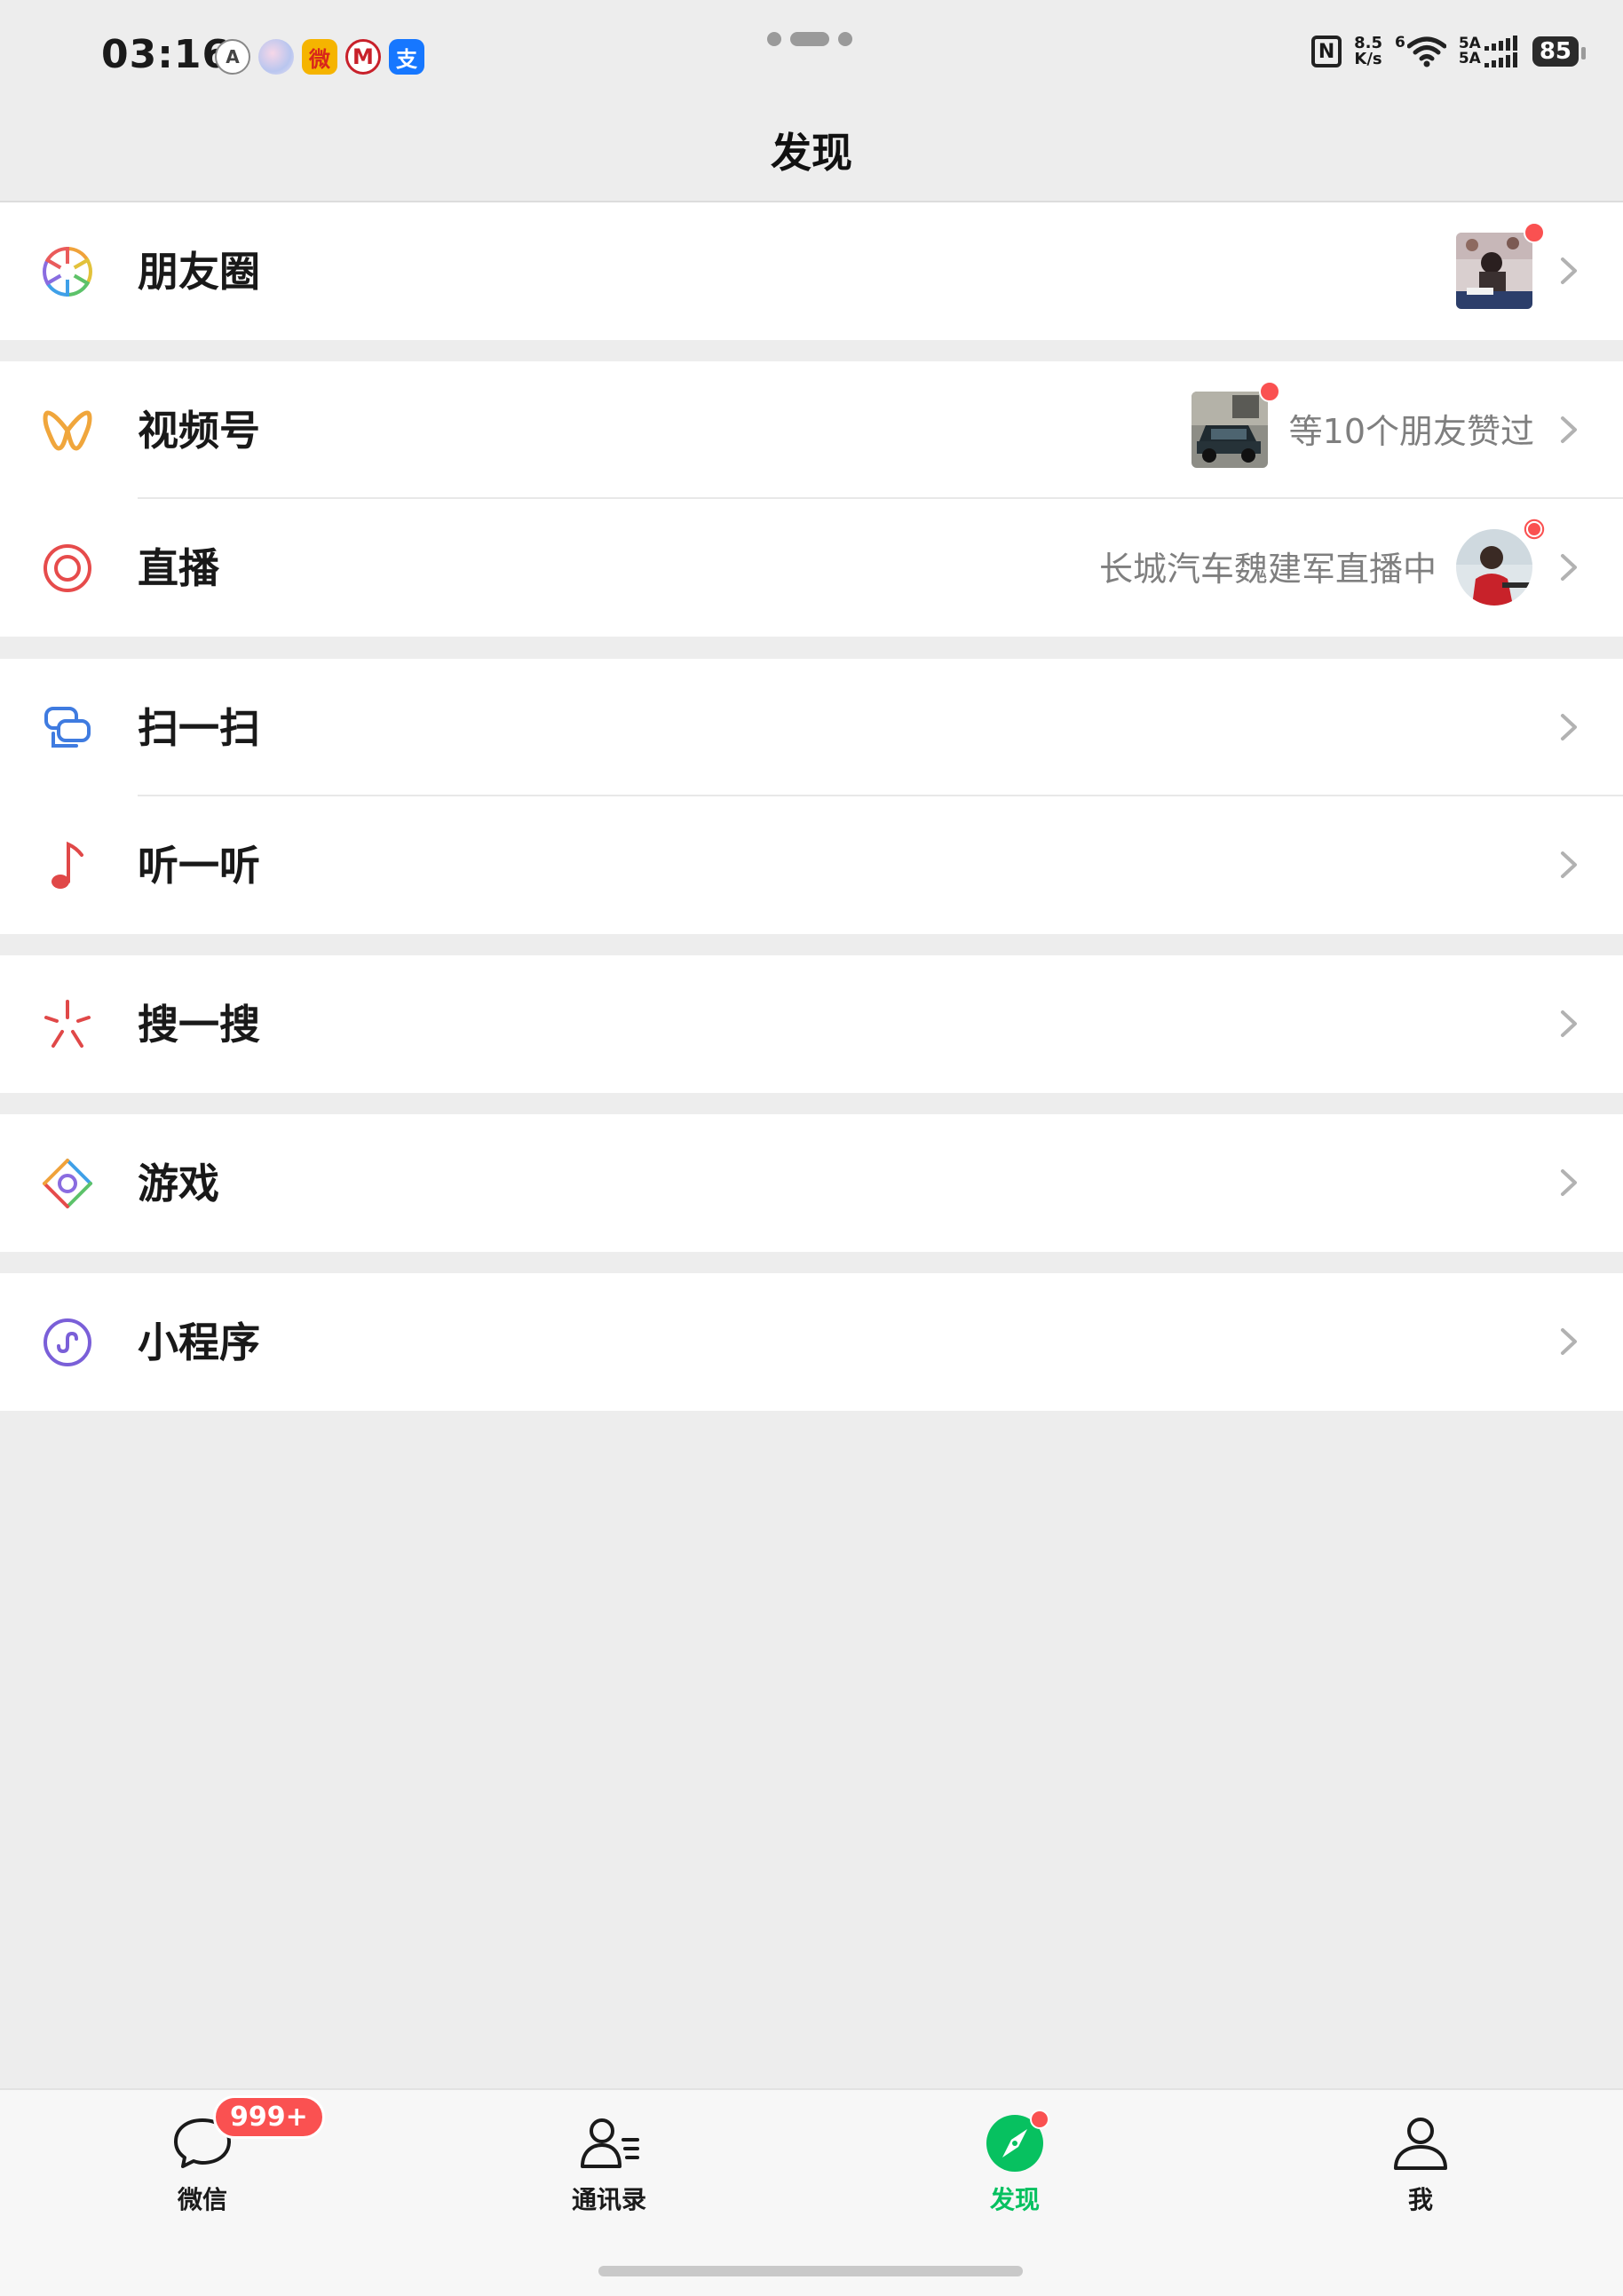  Describe the element at coordinates (608, 2199) in the screenshot. I see `tab-label-contacts: 通讯录` at that location.